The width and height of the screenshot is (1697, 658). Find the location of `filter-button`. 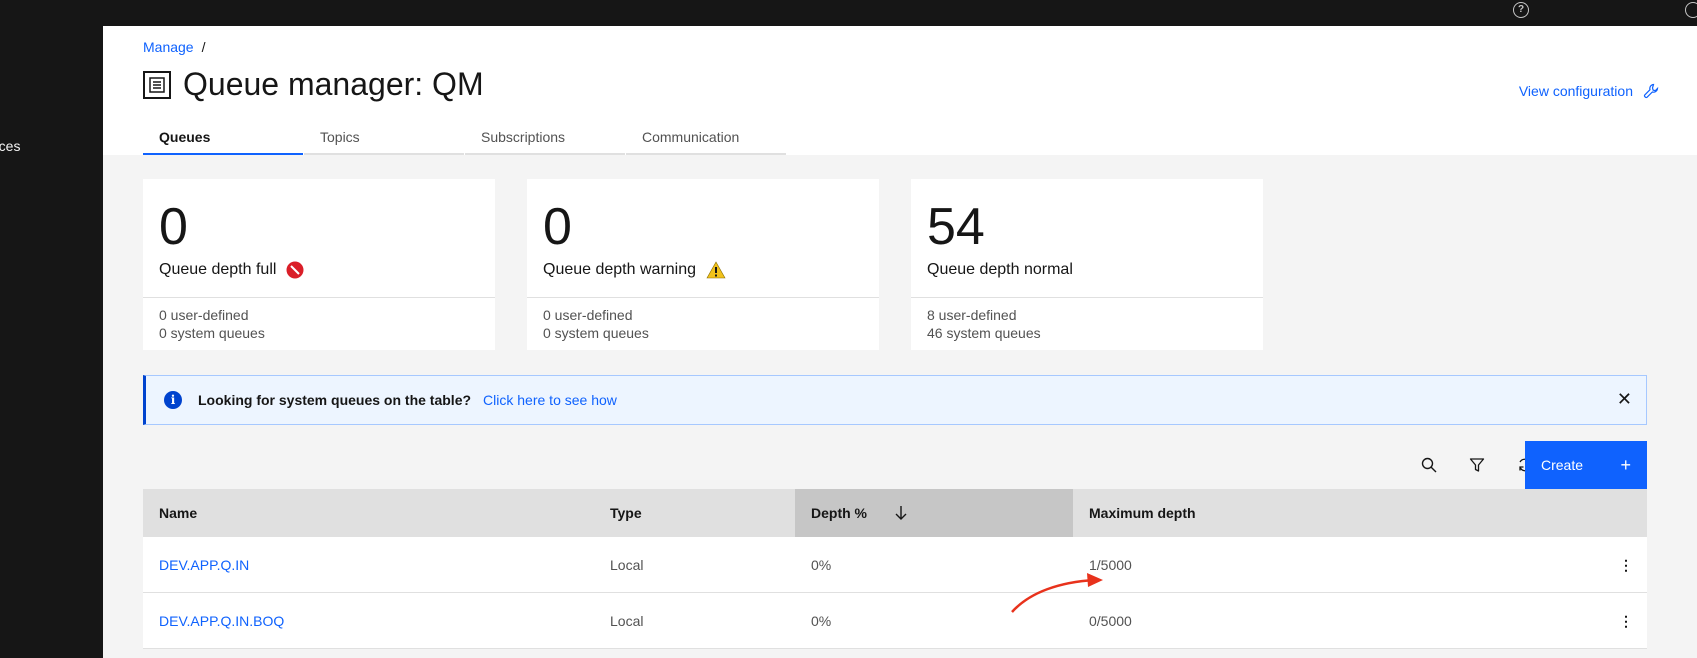

filter-button is located at coordinates (1477, 465).